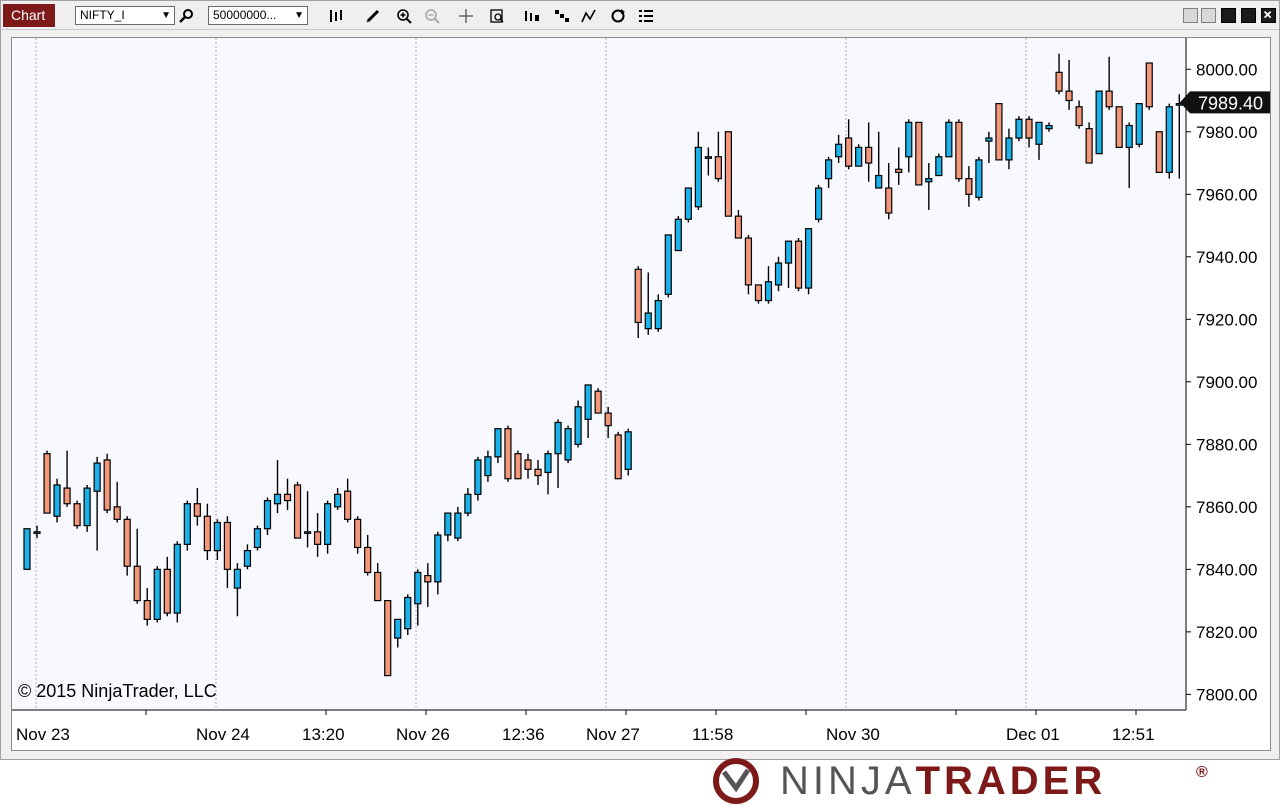 The height and width of the screenshot is (805, 1280). What do you see at coordinates (532, 15) in the screenshot?
I see `bar-spacing-icon` at bounding box center [532, 15].